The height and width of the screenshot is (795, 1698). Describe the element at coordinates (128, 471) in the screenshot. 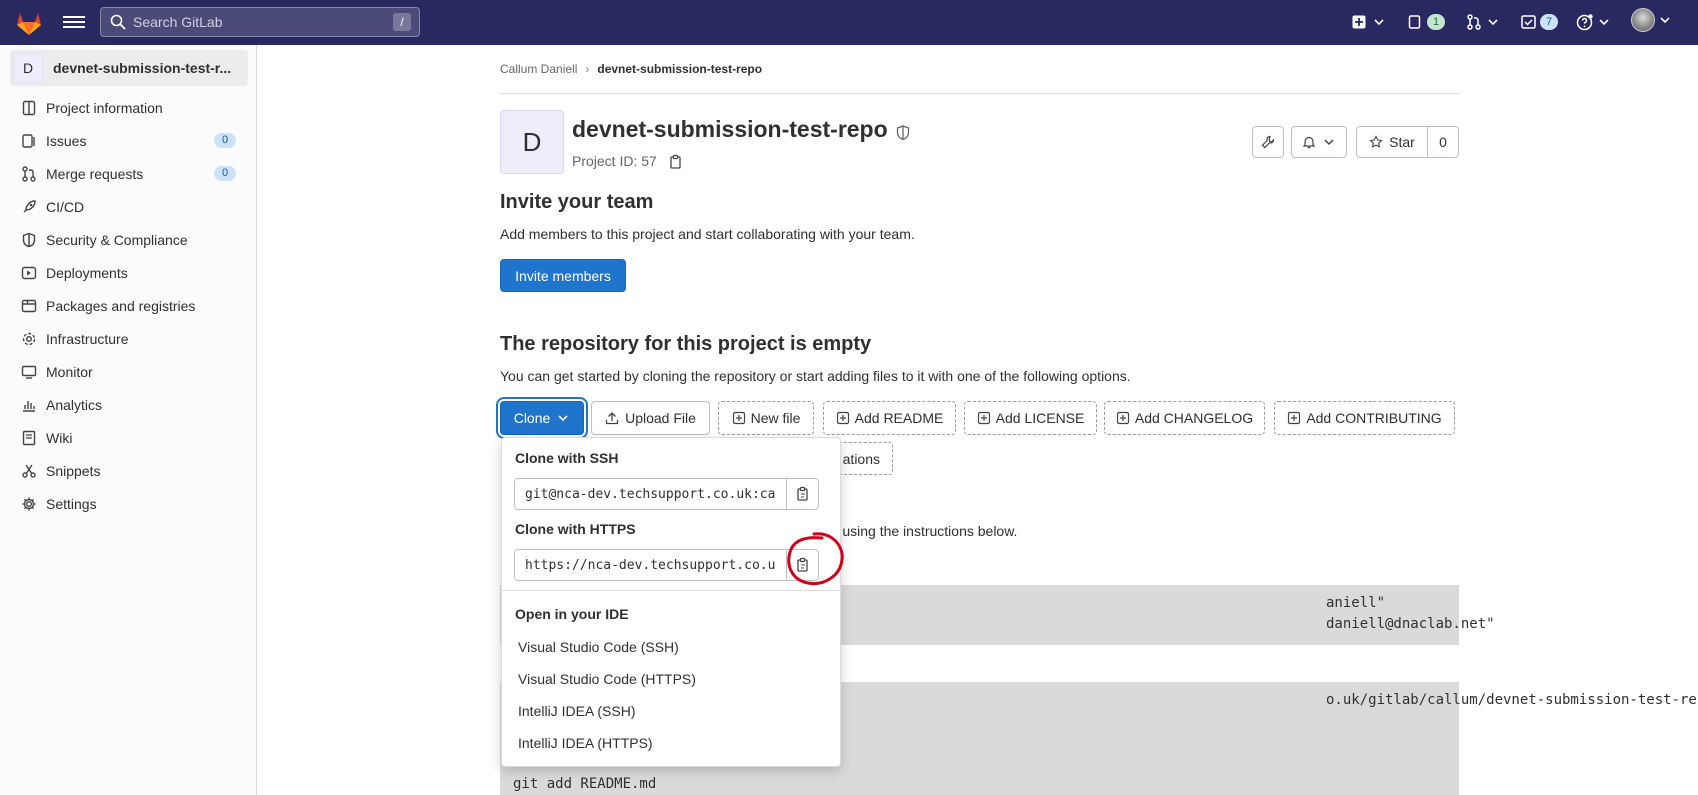

I see `sidebar-item-snippets: Snippets` at that location.